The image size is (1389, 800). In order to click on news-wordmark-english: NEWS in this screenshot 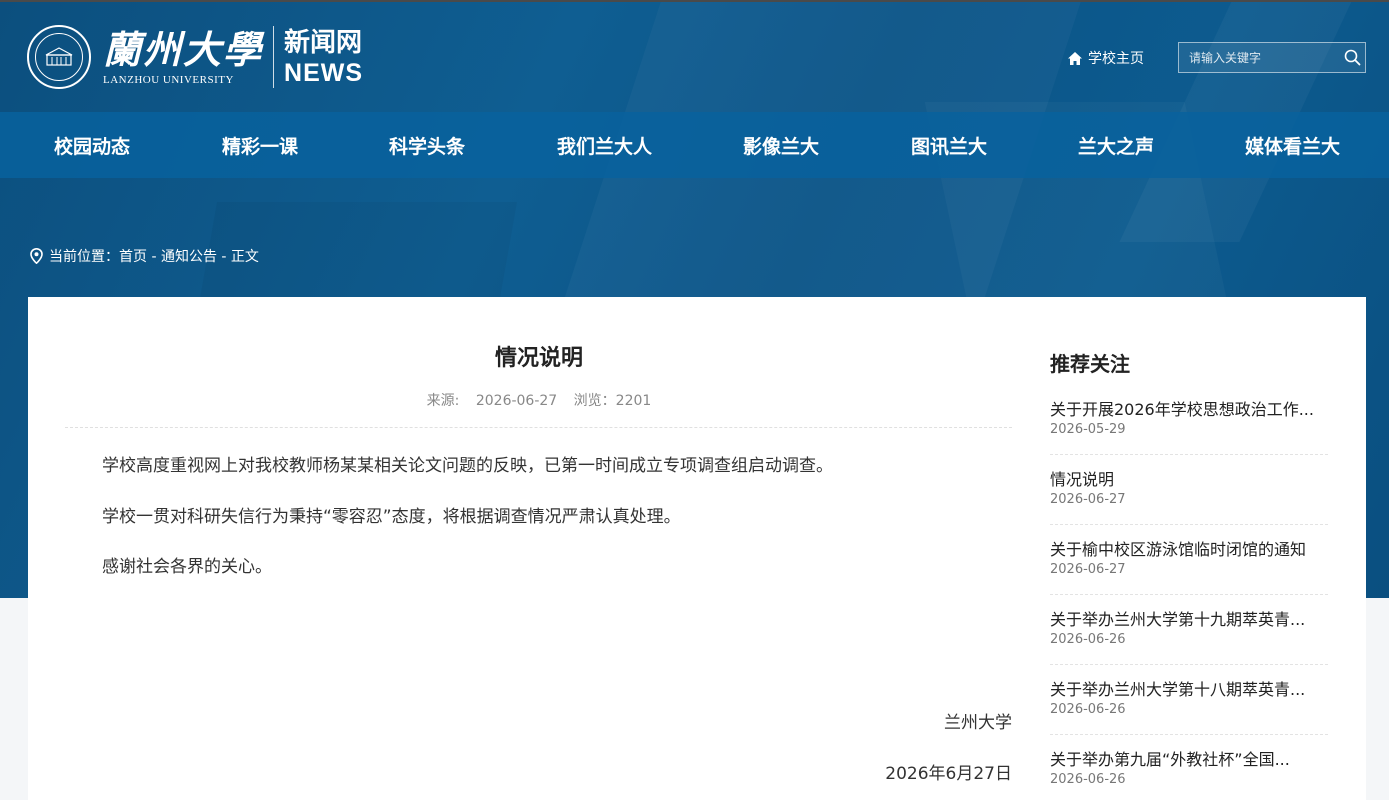, I will do `click(324, 73)`.